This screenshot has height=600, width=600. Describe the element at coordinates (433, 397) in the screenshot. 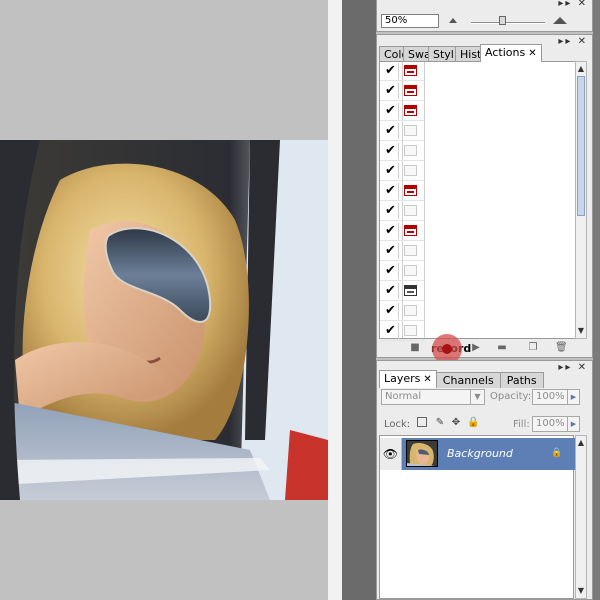

I see `blend-mode-select: Normal ▼` at that location.